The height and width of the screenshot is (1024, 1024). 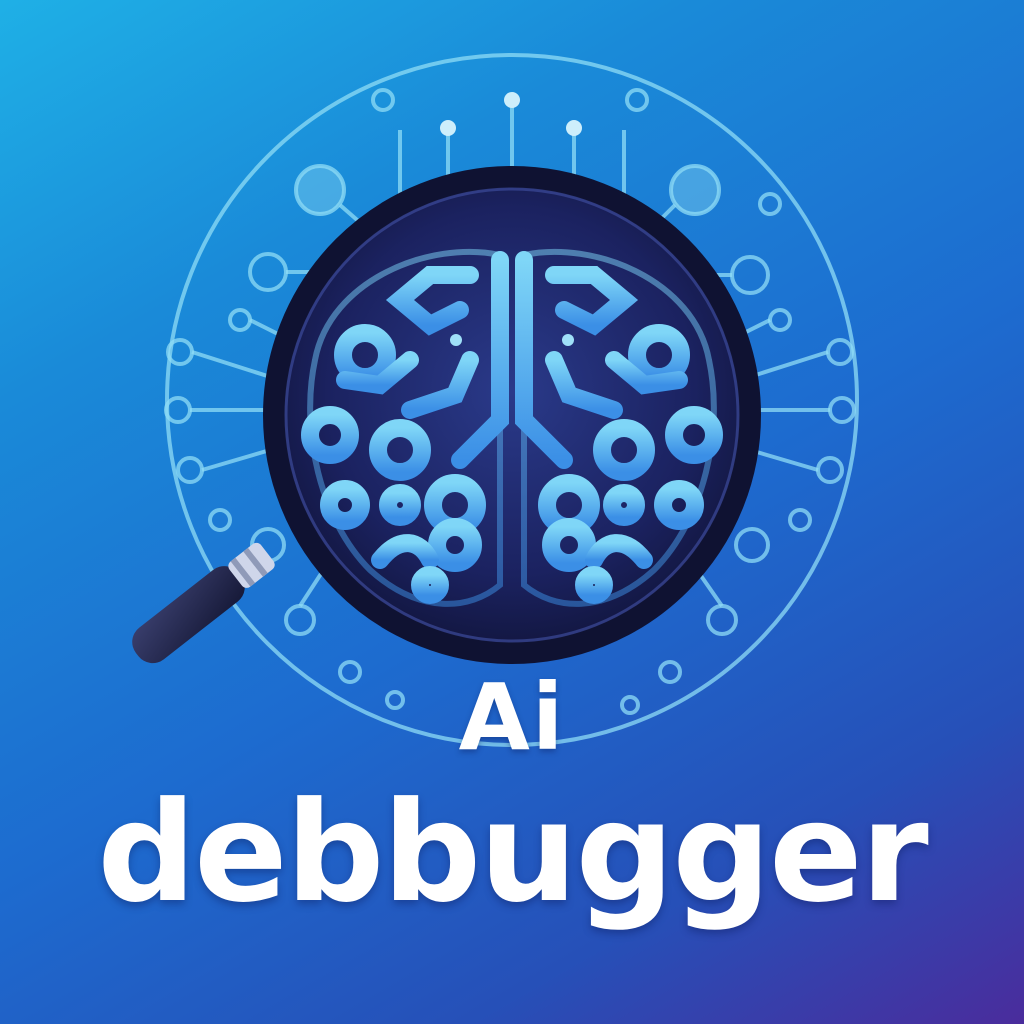 I want to click on logo-title-line1: Ai, so click(x=512, y=717).